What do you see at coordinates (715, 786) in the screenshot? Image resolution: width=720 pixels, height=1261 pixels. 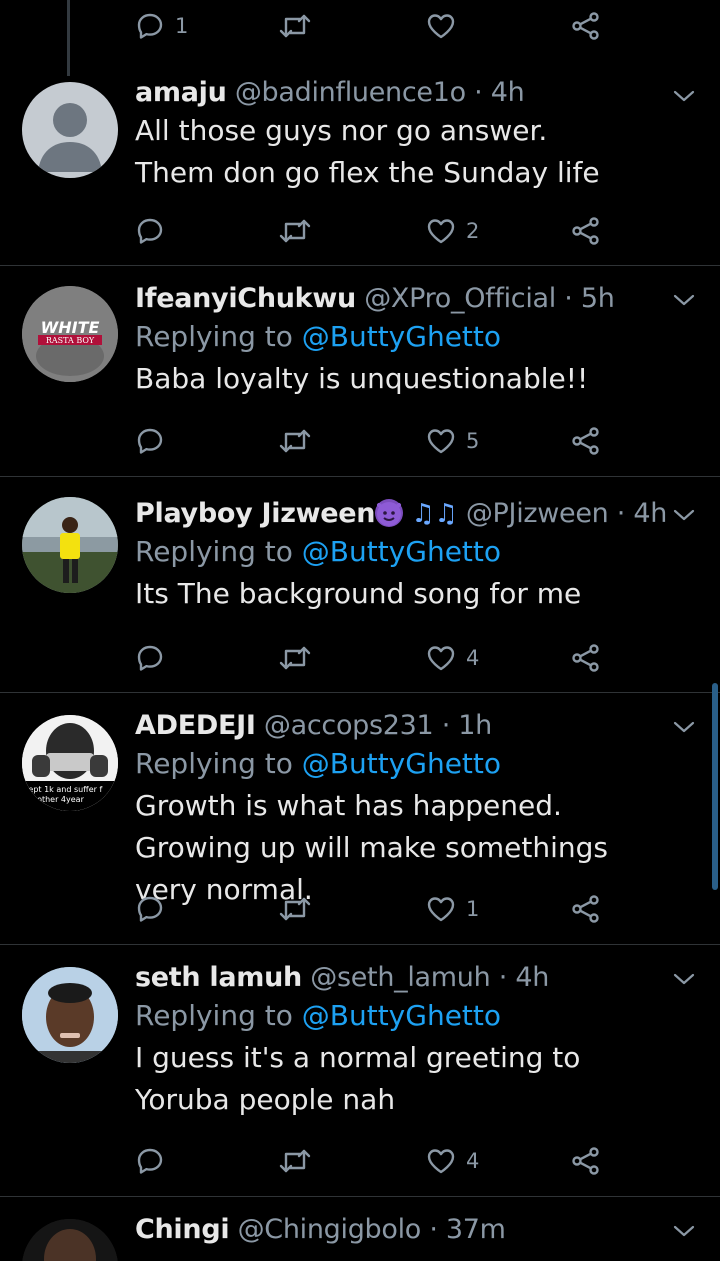 I see `scrollbar` at bounding box center [715, 786].